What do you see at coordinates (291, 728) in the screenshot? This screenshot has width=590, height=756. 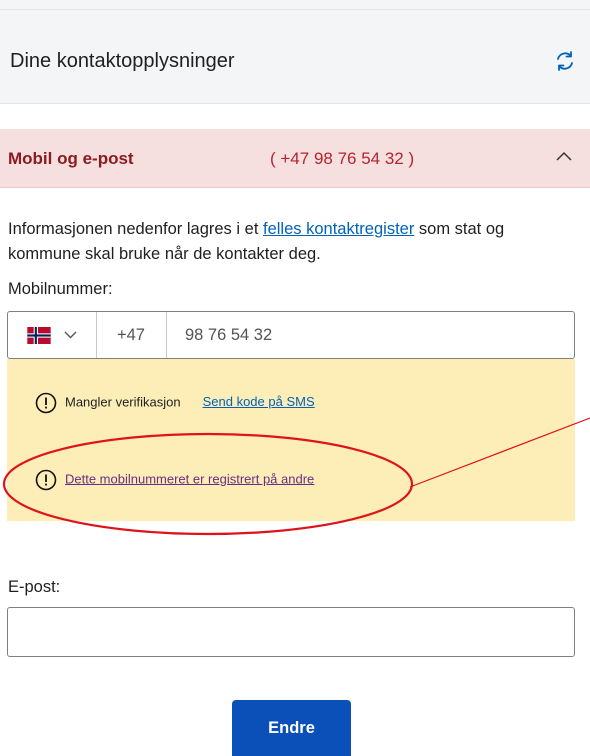 I see `change-button: Endre` at bounding box center [291, 728].